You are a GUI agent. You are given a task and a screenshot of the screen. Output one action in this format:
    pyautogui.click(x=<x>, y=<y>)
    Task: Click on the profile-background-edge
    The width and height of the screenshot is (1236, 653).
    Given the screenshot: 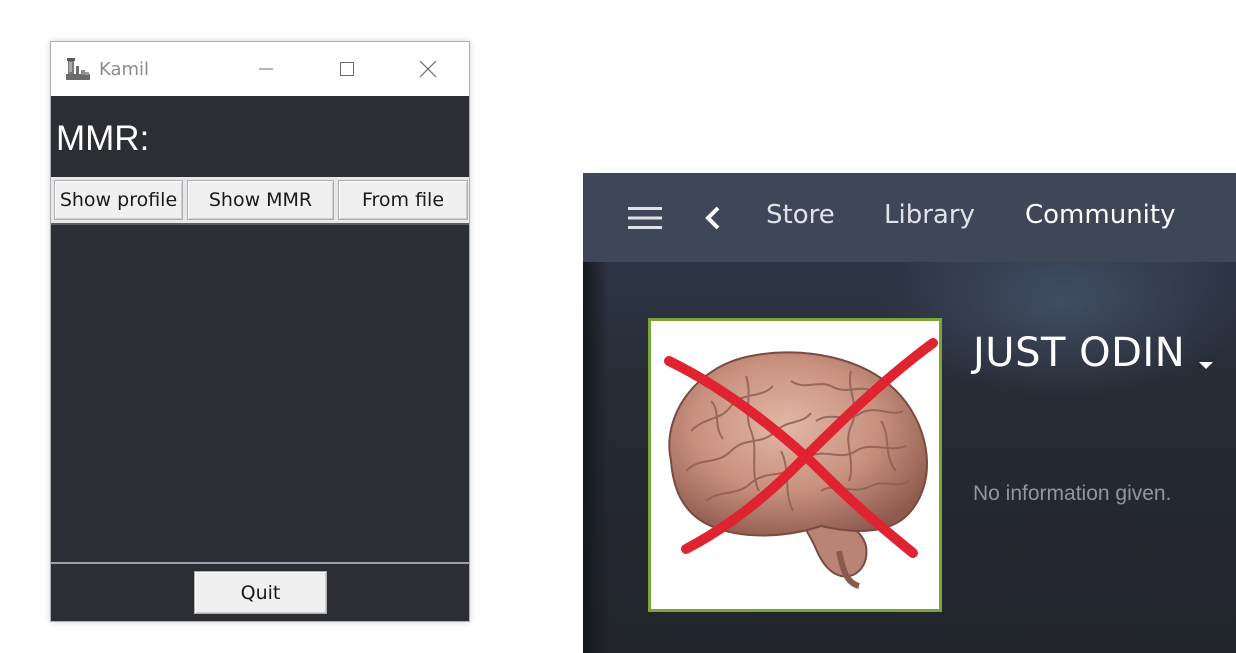 What is the action you would take?
    pyautogui.click(x=596, y=457)
    